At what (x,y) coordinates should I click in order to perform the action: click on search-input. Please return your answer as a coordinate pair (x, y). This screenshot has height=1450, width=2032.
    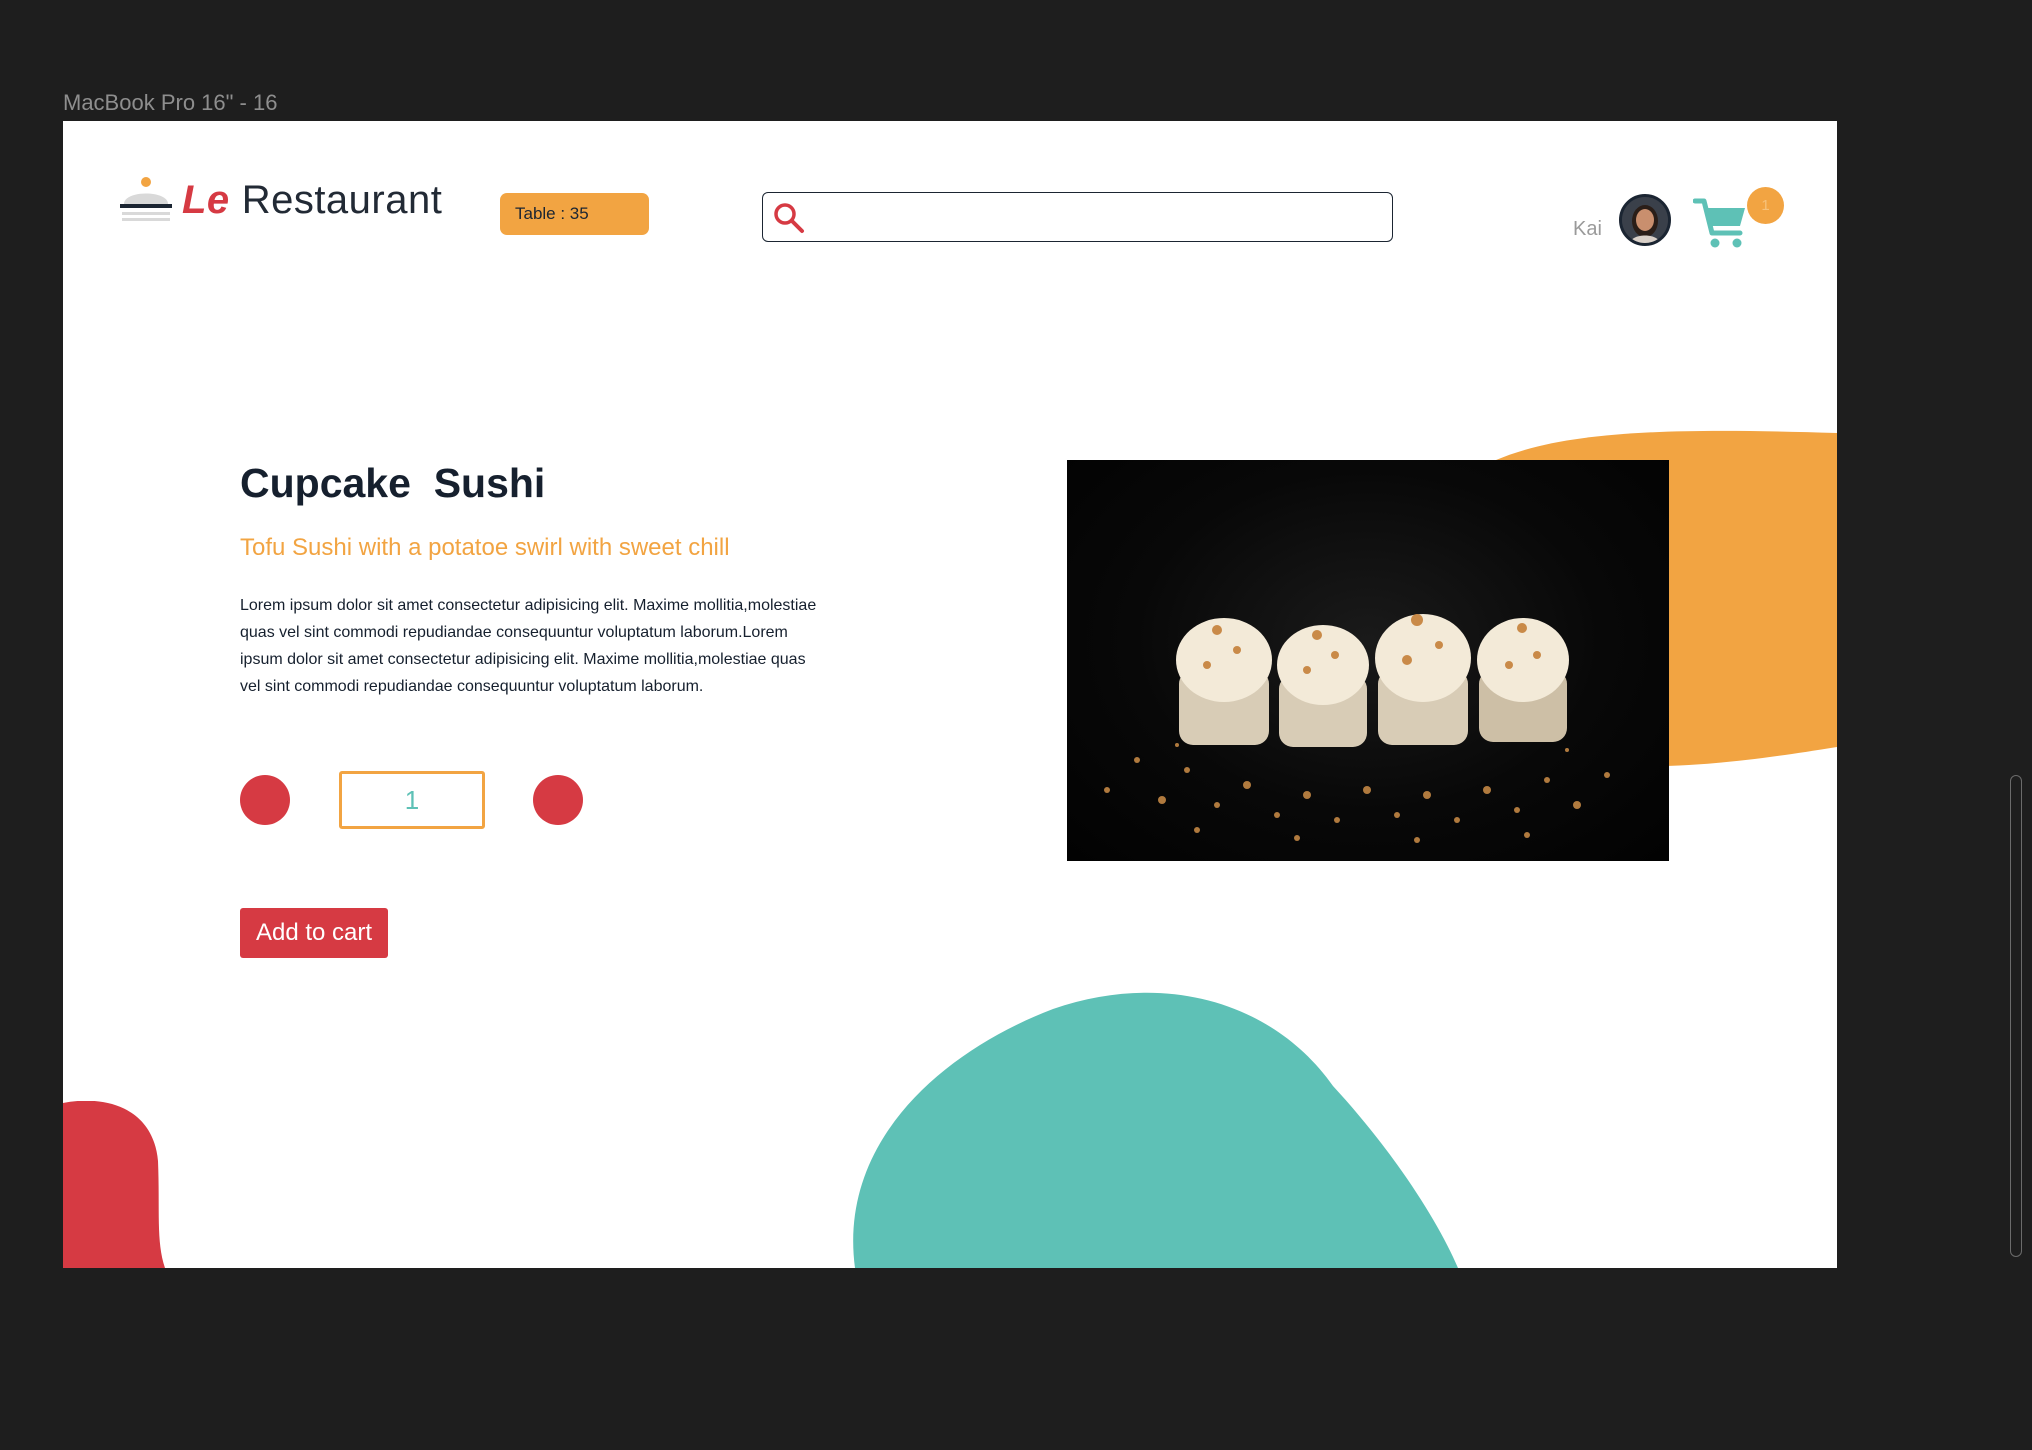
    Looking at the image, I should click on (1100, 218).